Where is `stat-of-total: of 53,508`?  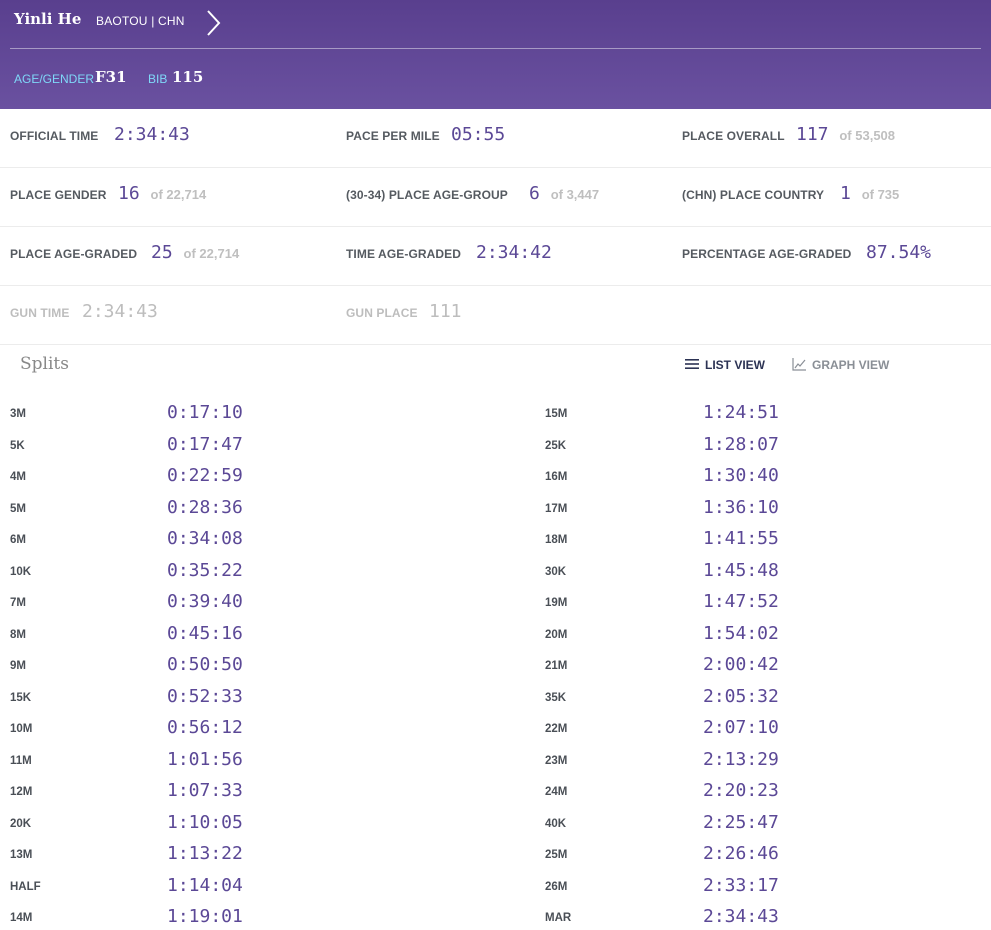 stat-of-total: of 53,508 is located at coordinates (867, 135).